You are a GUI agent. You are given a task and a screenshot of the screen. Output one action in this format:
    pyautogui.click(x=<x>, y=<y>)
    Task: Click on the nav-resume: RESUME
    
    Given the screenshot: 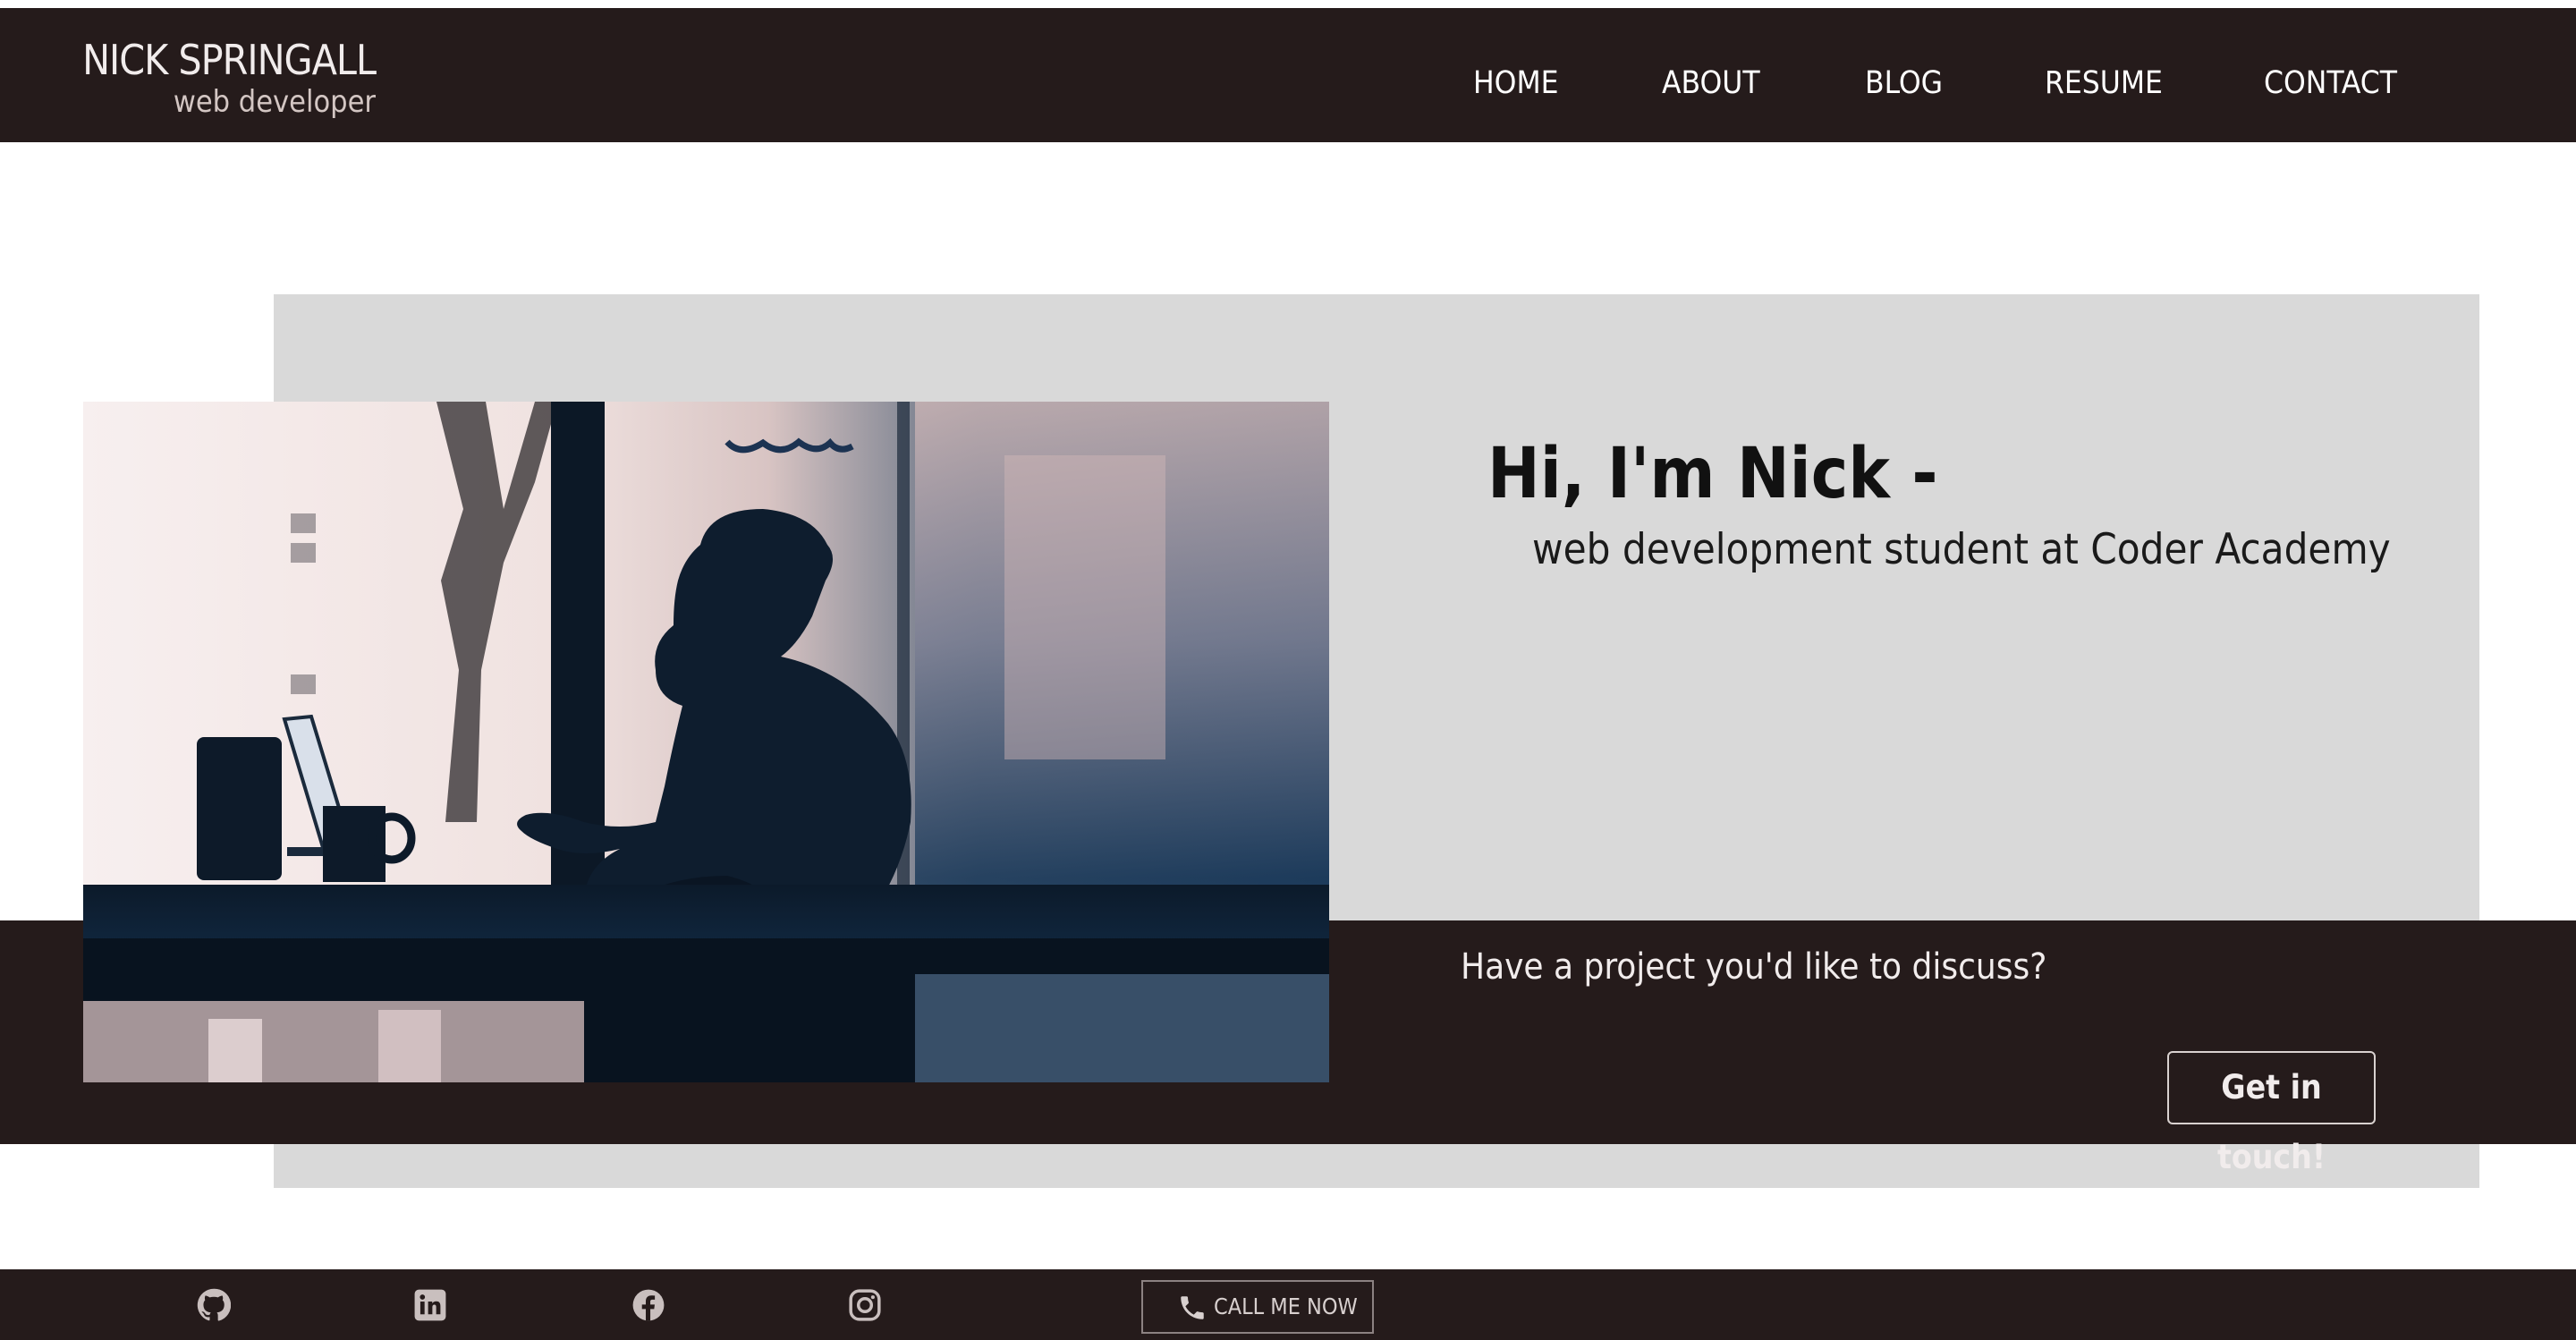 What is the action you would take?
    pyautogui.click(x=2104, y=83)
    